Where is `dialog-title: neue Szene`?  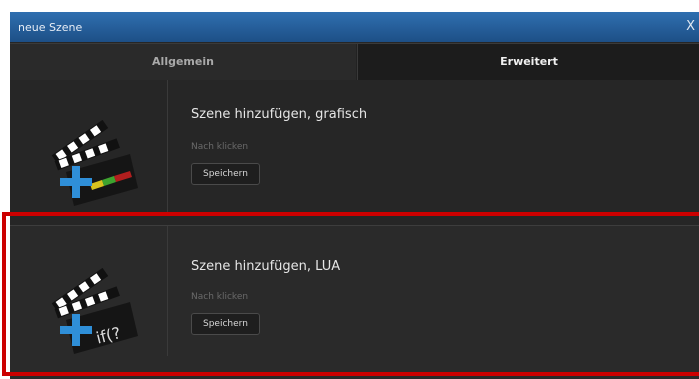 dialog-title: neue Szene is located at coordinates (50, 27).